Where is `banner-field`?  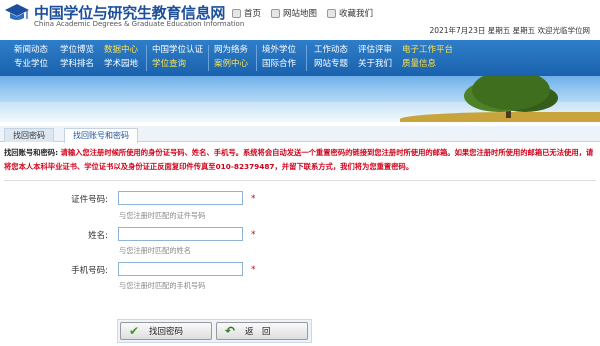
banner-field is located at coordinates (500, 117).